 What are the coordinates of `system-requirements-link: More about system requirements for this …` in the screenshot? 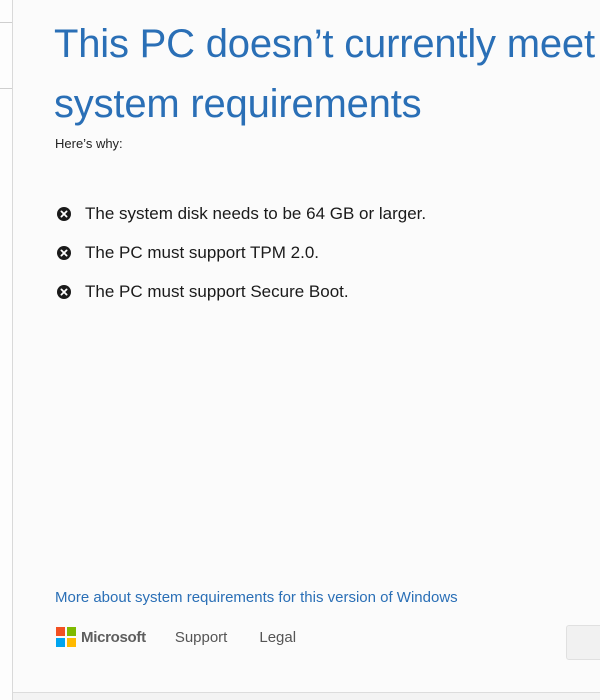 It's located at (256, 597).